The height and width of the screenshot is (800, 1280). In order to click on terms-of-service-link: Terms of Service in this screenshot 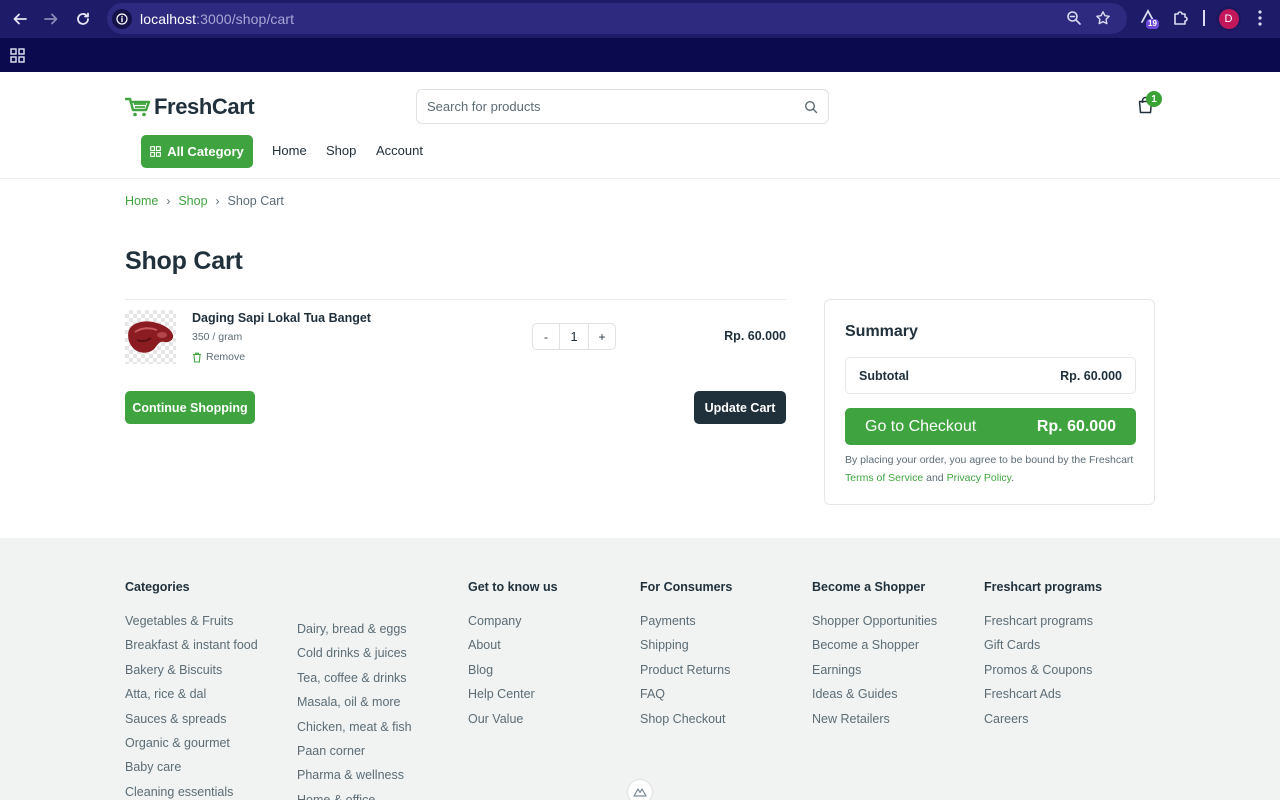, I will do `click(884, 478)`.